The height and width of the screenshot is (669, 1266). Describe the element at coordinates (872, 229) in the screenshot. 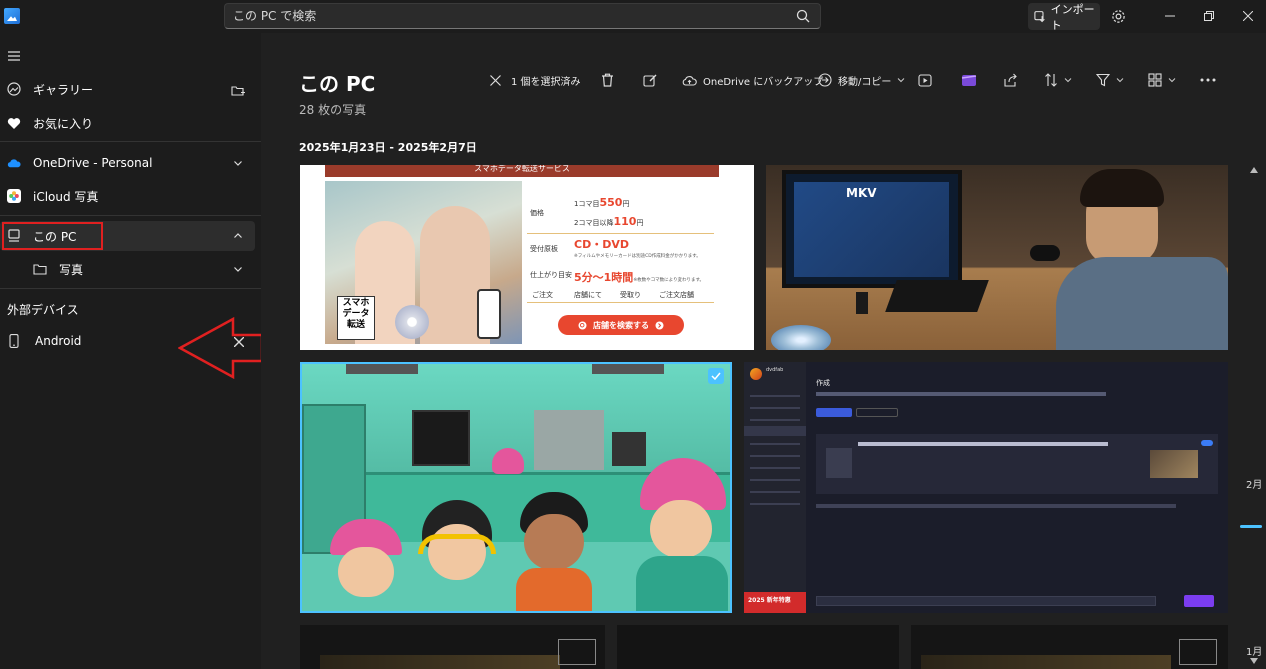

I see `monitor-shape: MKV` at that location.